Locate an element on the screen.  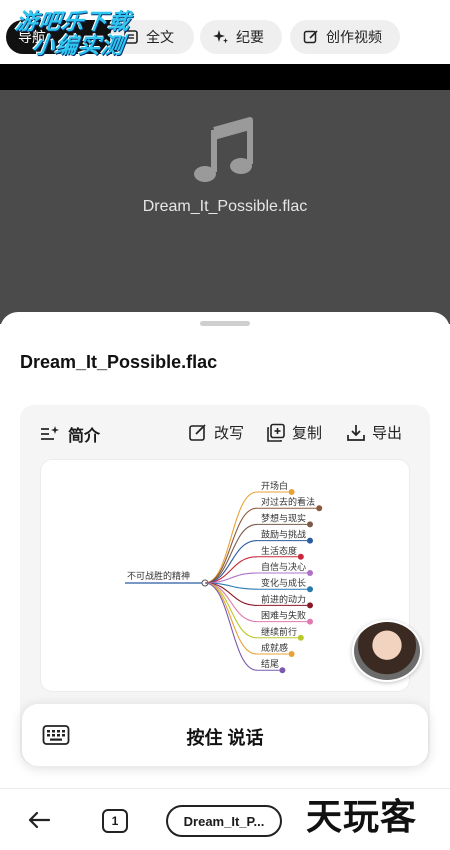
mind-map-branch-label: 对过去的看法 is located at coordinates (288, 502).